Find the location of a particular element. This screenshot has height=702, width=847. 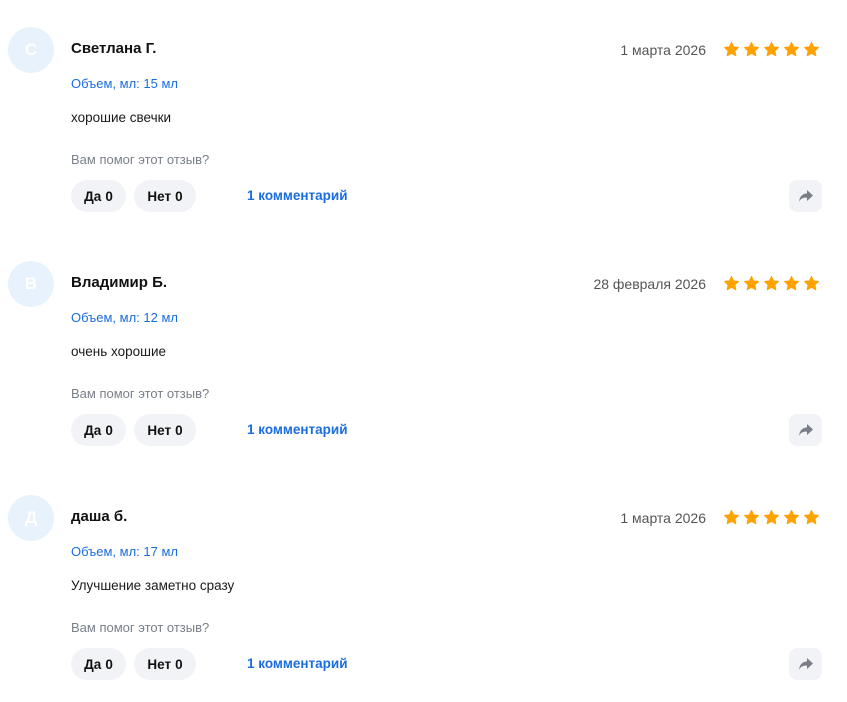

variant-volume: Объем, мл: 17 мл is located at coordinates (124, 551).